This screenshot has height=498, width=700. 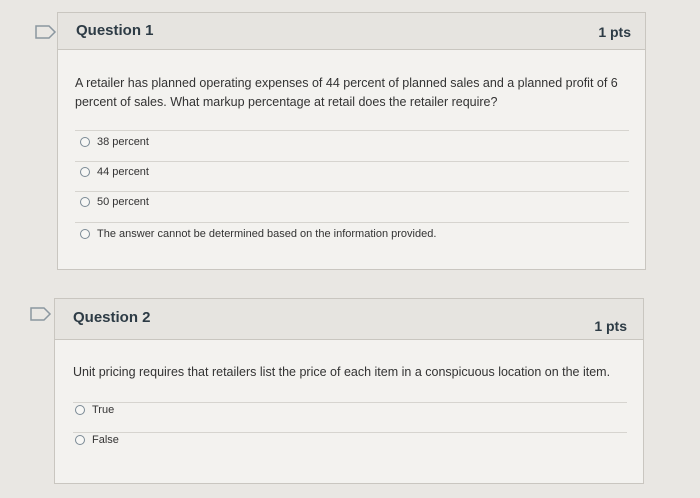 I want to click on answer-option: 38 percent, so click(x=114, y=142).